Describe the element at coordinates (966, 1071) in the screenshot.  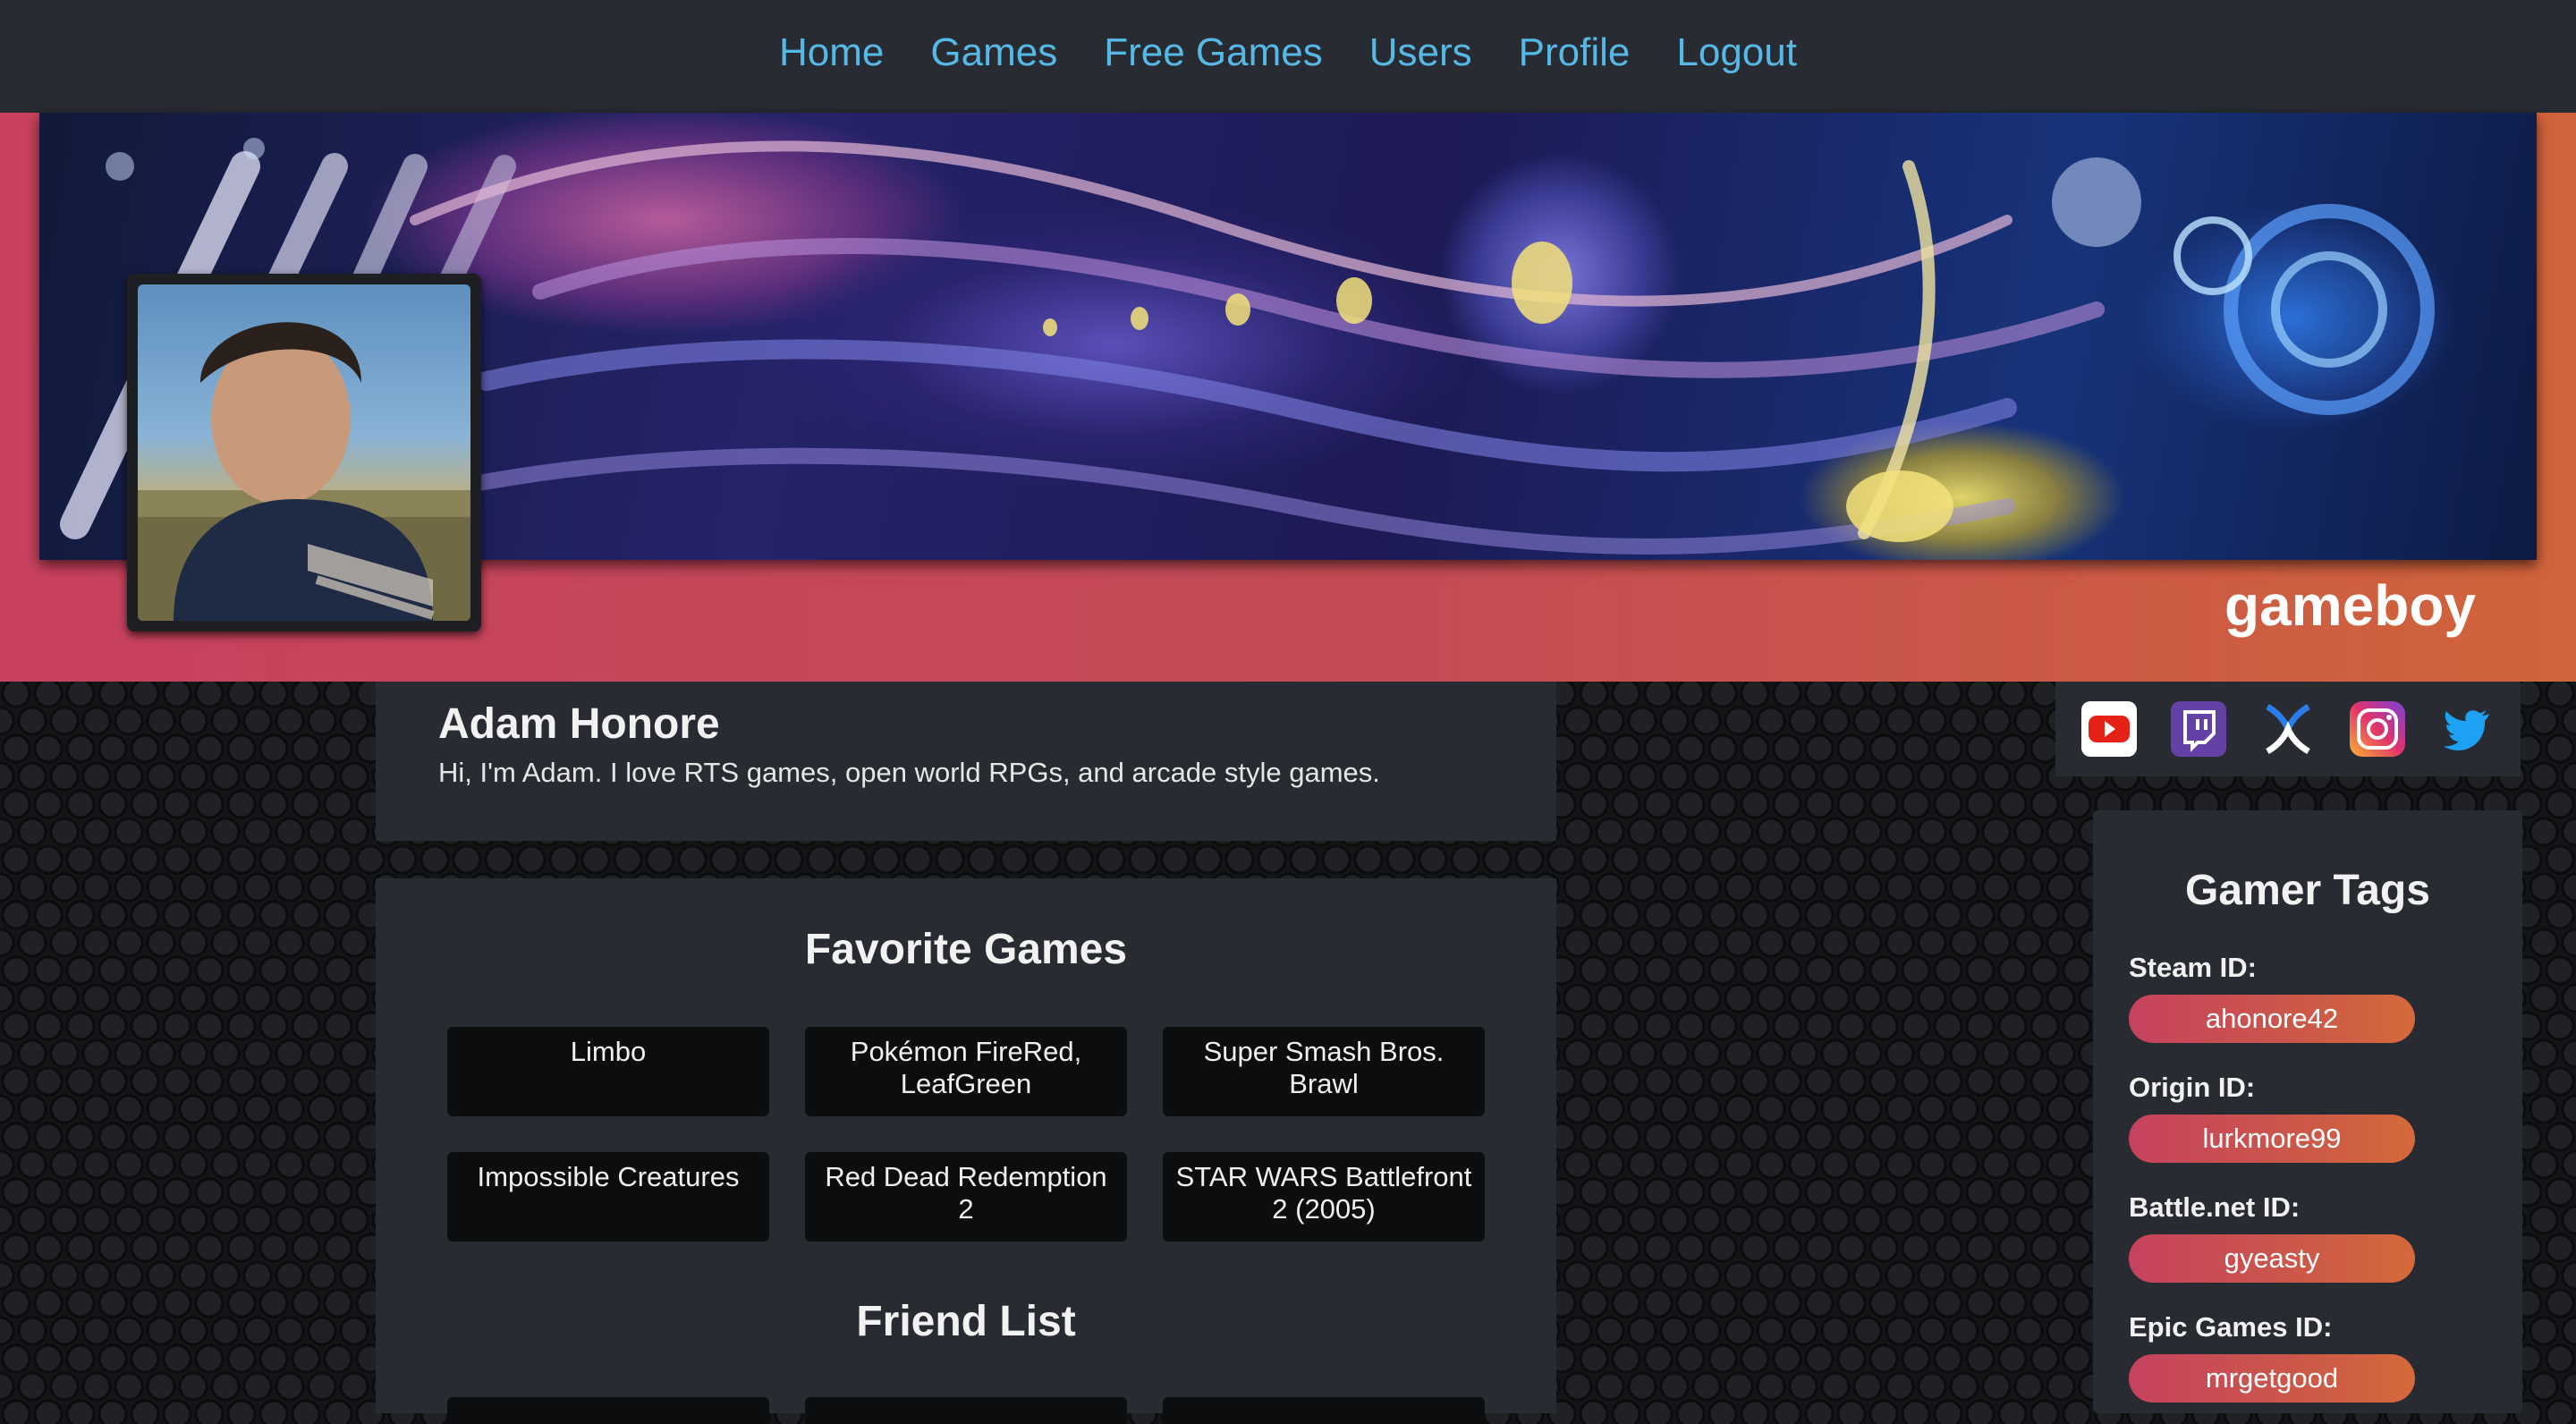
I see `game-card: Pokémon FireRed, LeafGreen` at that location.